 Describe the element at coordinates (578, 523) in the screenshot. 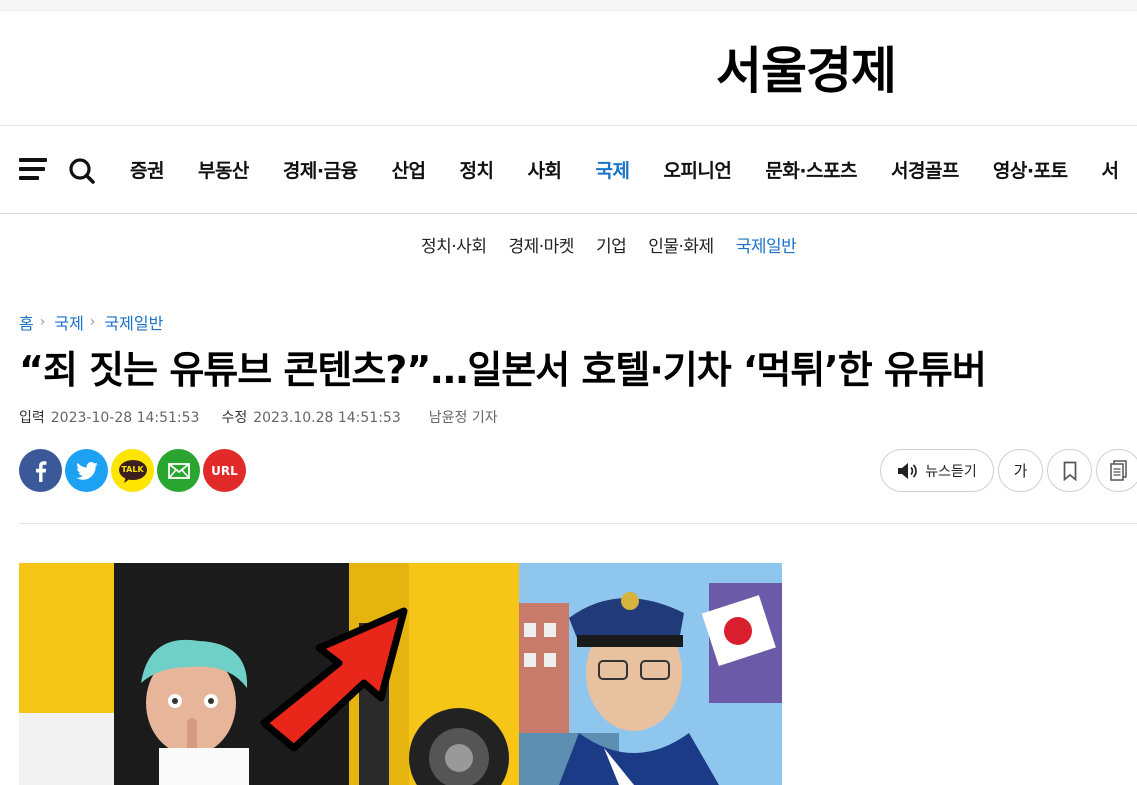

I see `content-divider` at that location.